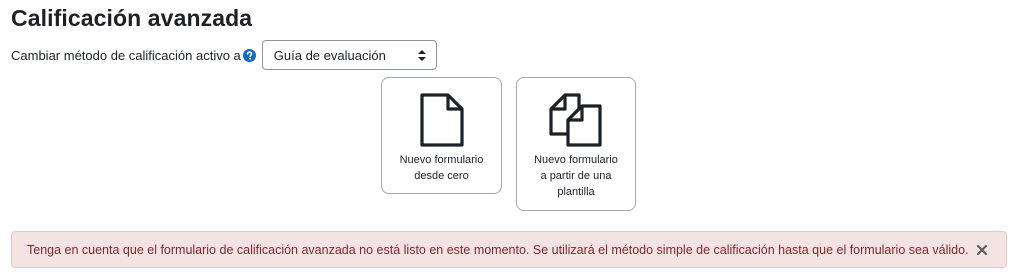 Image resolution: width=1013 pixels, height=275 pixels. Describe the element at coordinates (126, 55) in the screenshot. I see `grading-method-label: Cambiar método de calificación activo a` at that location.